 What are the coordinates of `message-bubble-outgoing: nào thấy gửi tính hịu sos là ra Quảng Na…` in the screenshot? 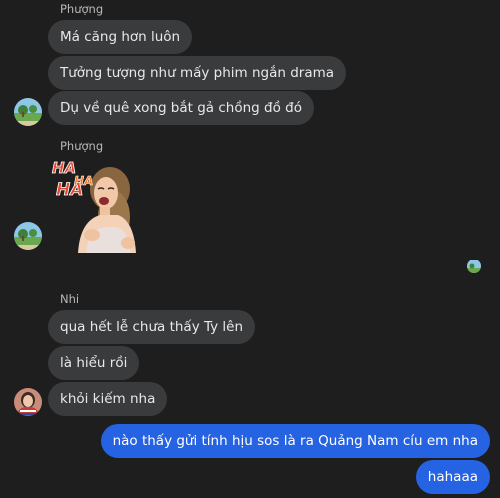 It's located at (295, 441).